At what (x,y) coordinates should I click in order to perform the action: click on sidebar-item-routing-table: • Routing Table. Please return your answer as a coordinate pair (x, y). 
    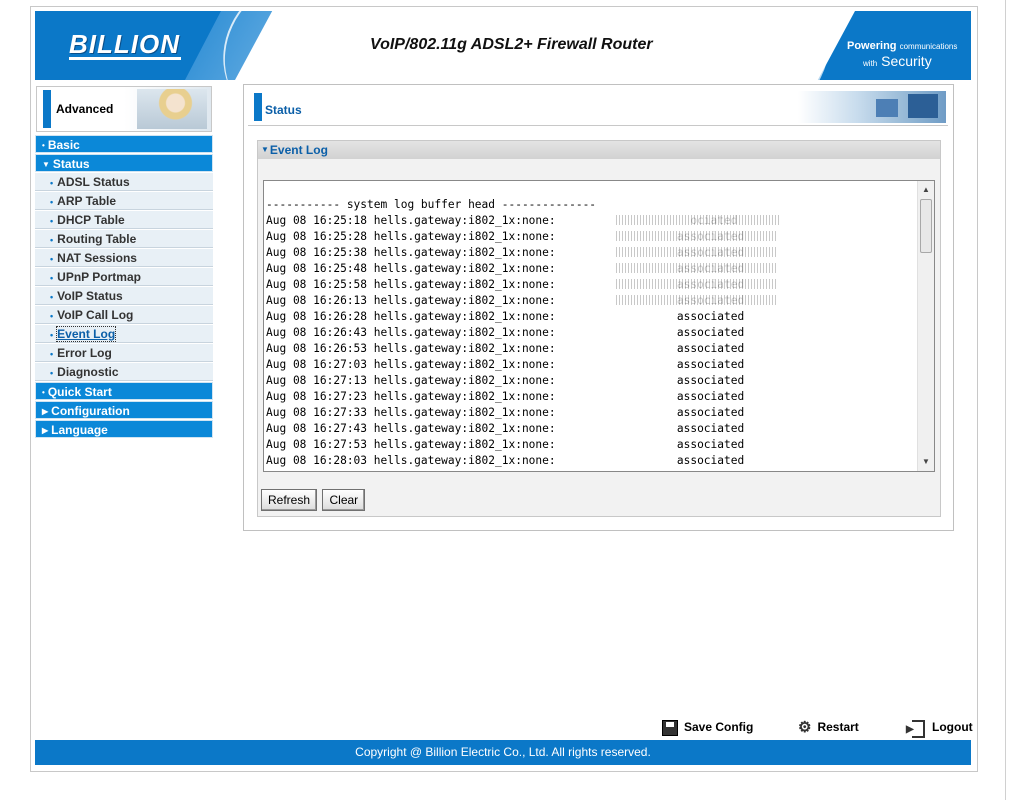
    Looking at the image, I should click on (124, 239).